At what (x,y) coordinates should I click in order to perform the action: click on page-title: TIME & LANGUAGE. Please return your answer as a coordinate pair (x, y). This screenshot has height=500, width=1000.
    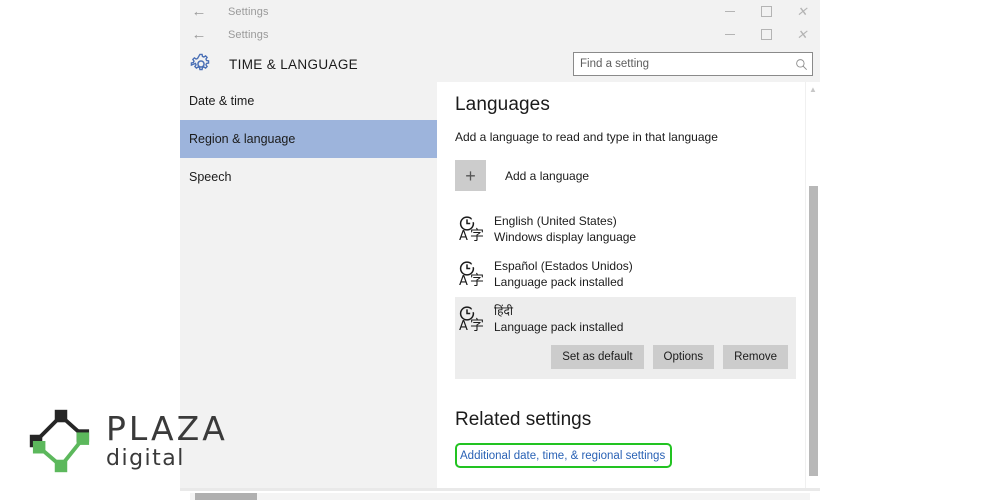
    Looking at the image, I should click on (294, 64).